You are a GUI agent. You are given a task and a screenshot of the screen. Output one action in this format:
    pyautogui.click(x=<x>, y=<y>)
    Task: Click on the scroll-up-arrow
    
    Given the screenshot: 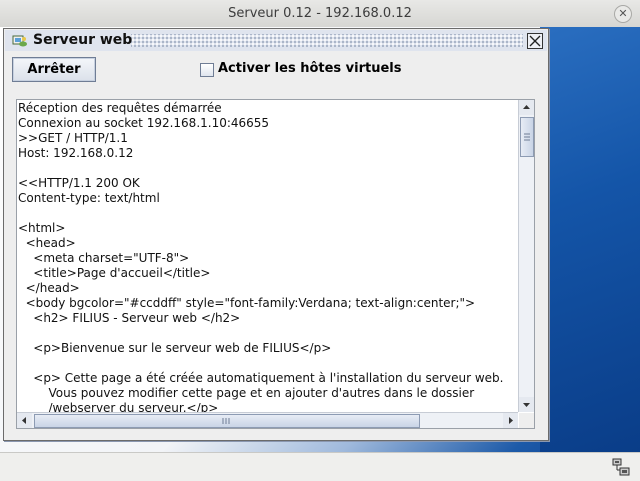 What is the action you would take?
    pyautogui.click(x=526, y=107)
    